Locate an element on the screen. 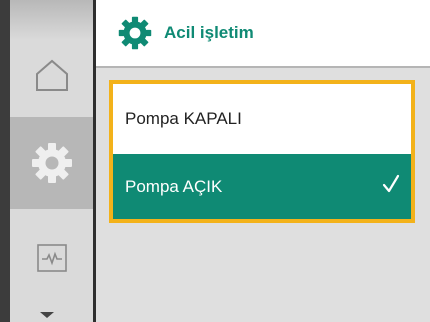  nav-item-home is located at coordinates (51, 75).